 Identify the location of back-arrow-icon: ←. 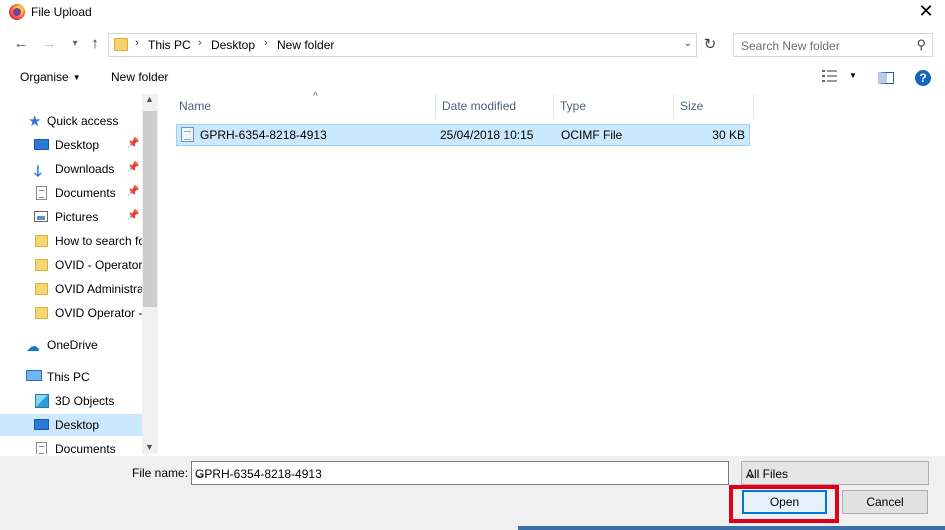
(21, 44).